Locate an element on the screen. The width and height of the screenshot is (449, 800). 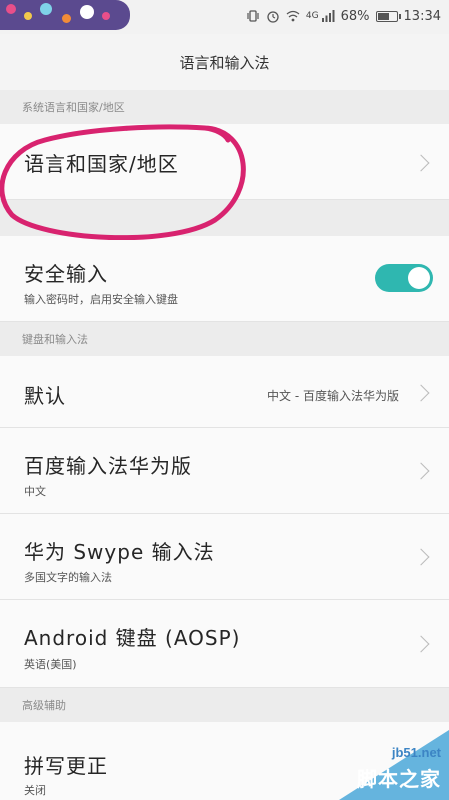
wallpaper-sticker-decoration is located at coordinates (65, 15).